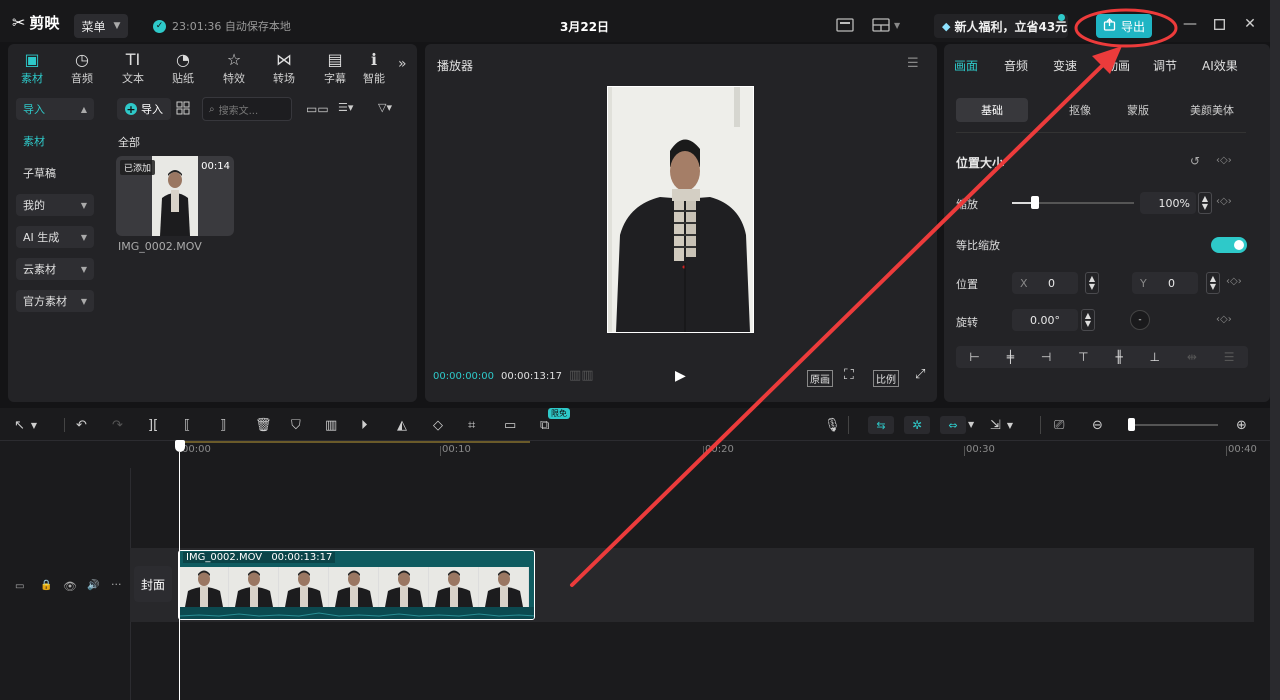  What do you see at coordinates (374, 68) in the screenshot?
I see `tab-smart: ℹ 智能` at bounding box center [374, 68].